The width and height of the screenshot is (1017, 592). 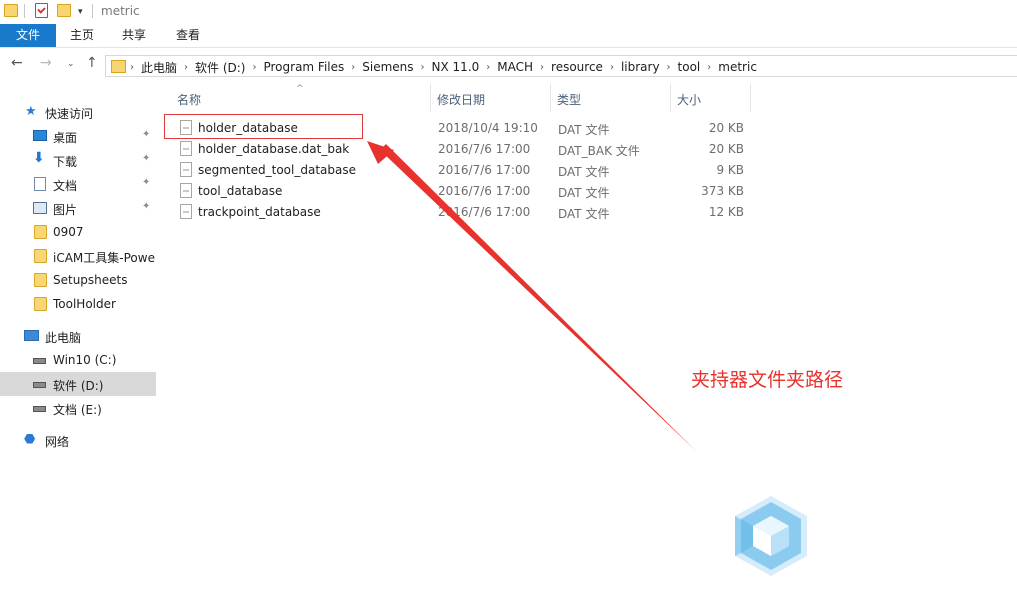 I want to click on cube-logo-icon, so click(x=771, y=536).